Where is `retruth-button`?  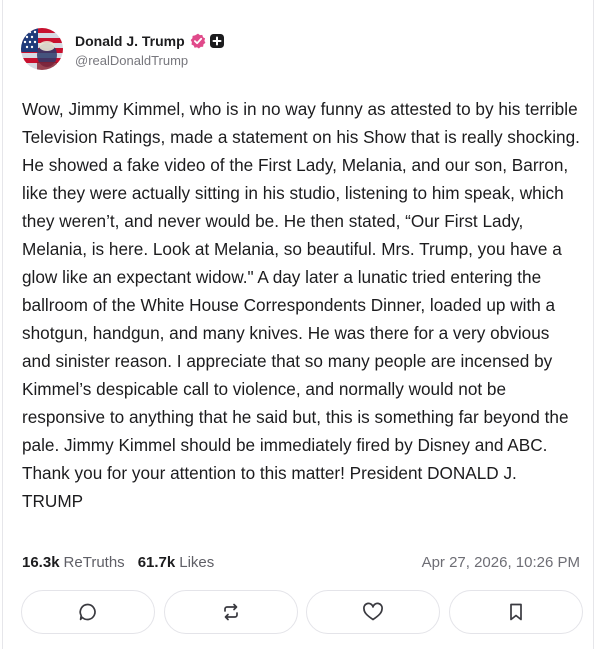 retruth-button is located at coordinates (230, 612).